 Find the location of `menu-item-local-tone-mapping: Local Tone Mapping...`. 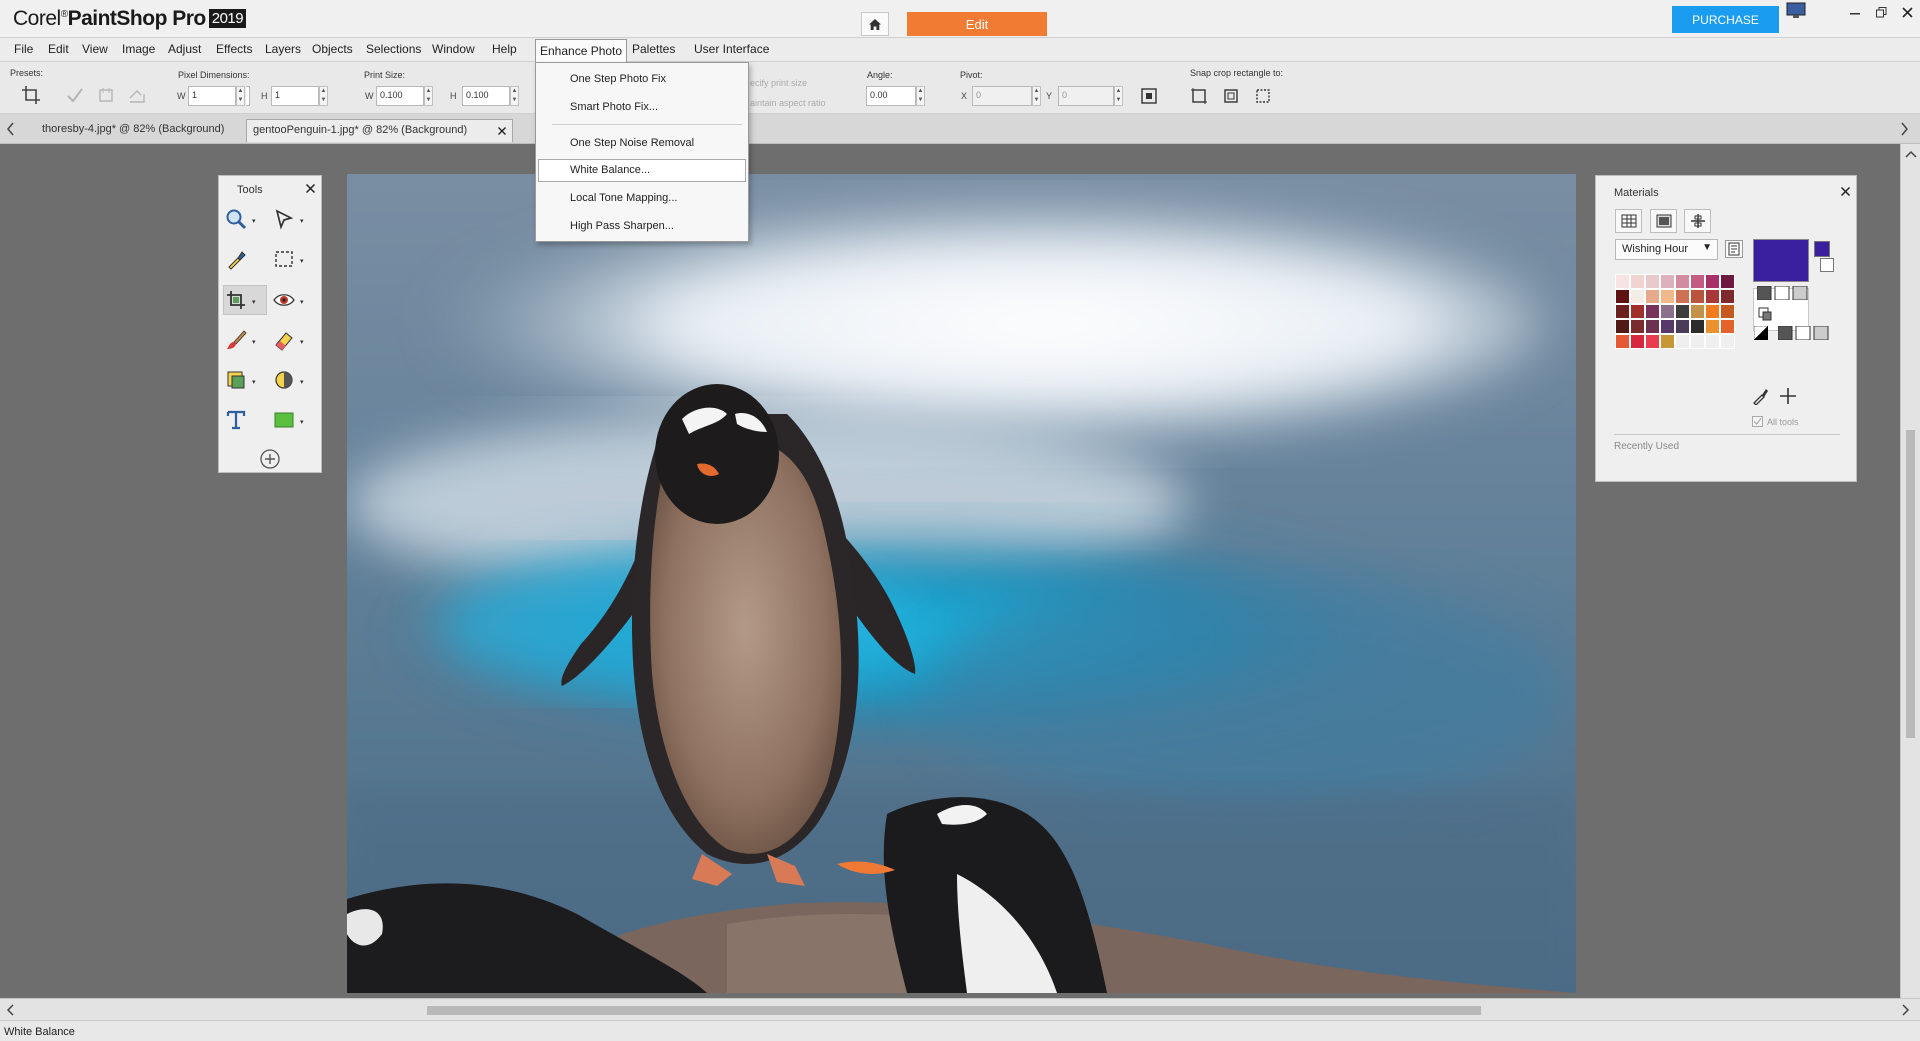

menu-item-local-tone-mapping: Local Tone Mapping... is located at coordinates (623, 198).